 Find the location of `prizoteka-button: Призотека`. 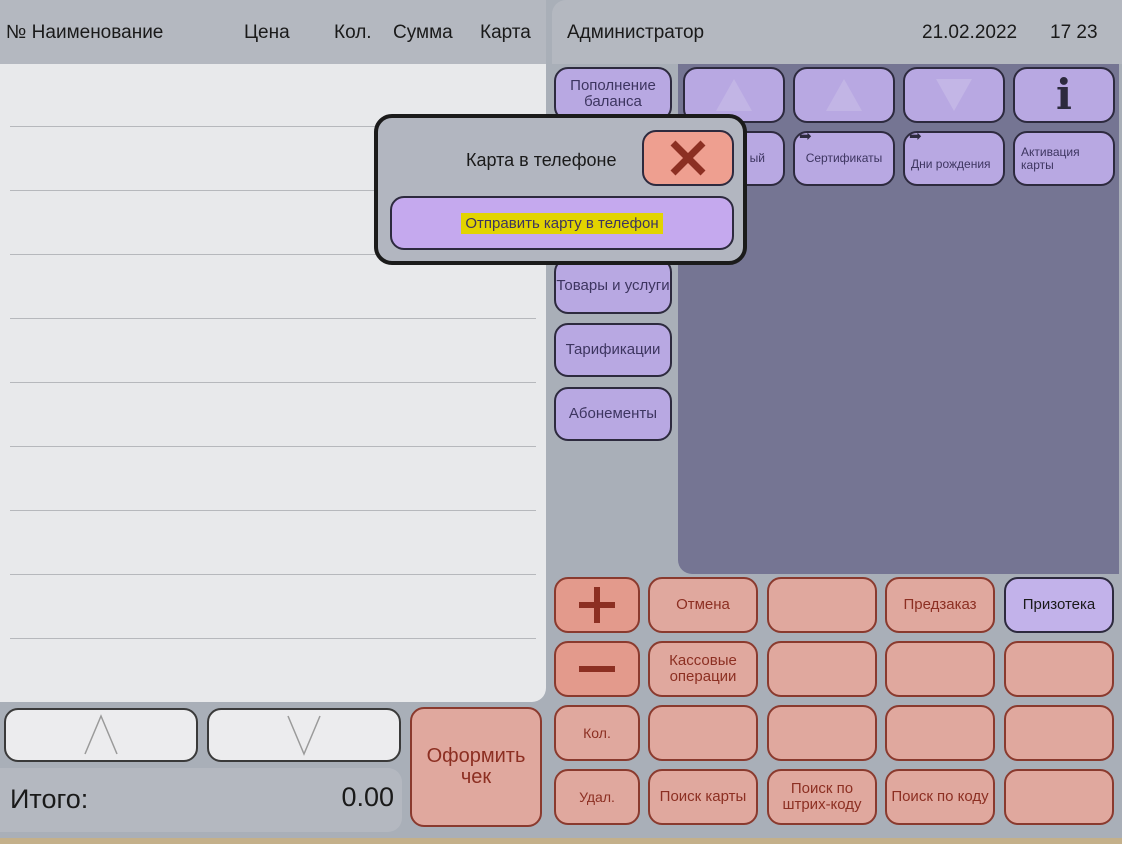

prizoteka-button: Призотека is located at coordinates (1059, 605).